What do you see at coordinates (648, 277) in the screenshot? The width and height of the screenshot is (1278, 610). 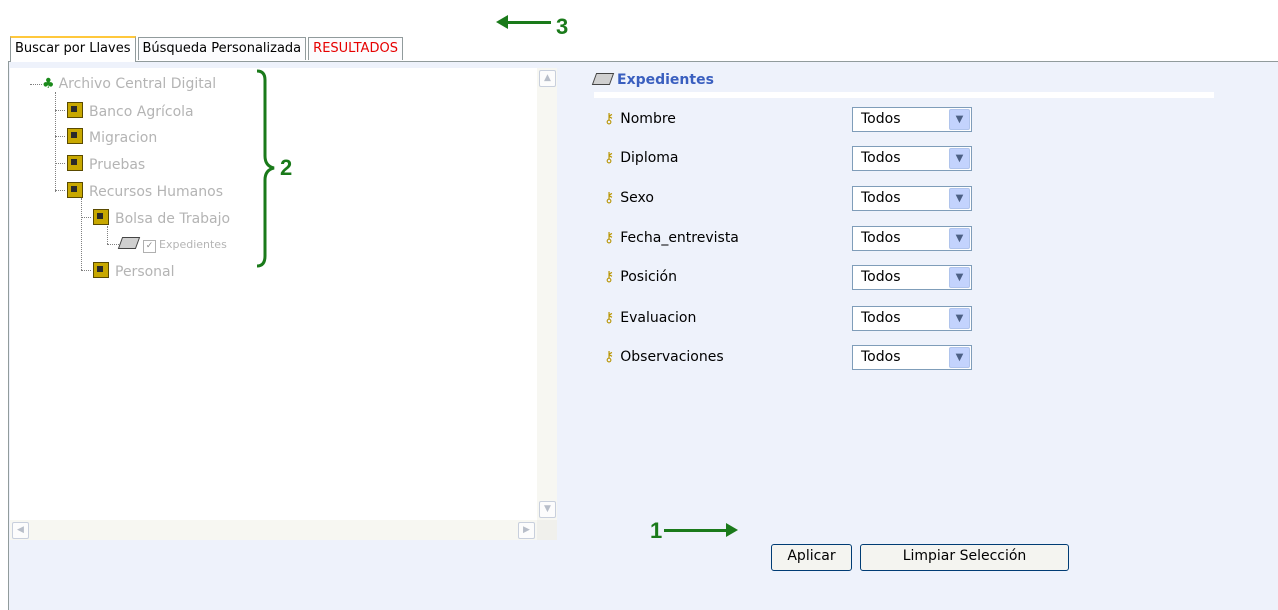 I see `field-label-text: Posición` at bounding box center [648, 277].